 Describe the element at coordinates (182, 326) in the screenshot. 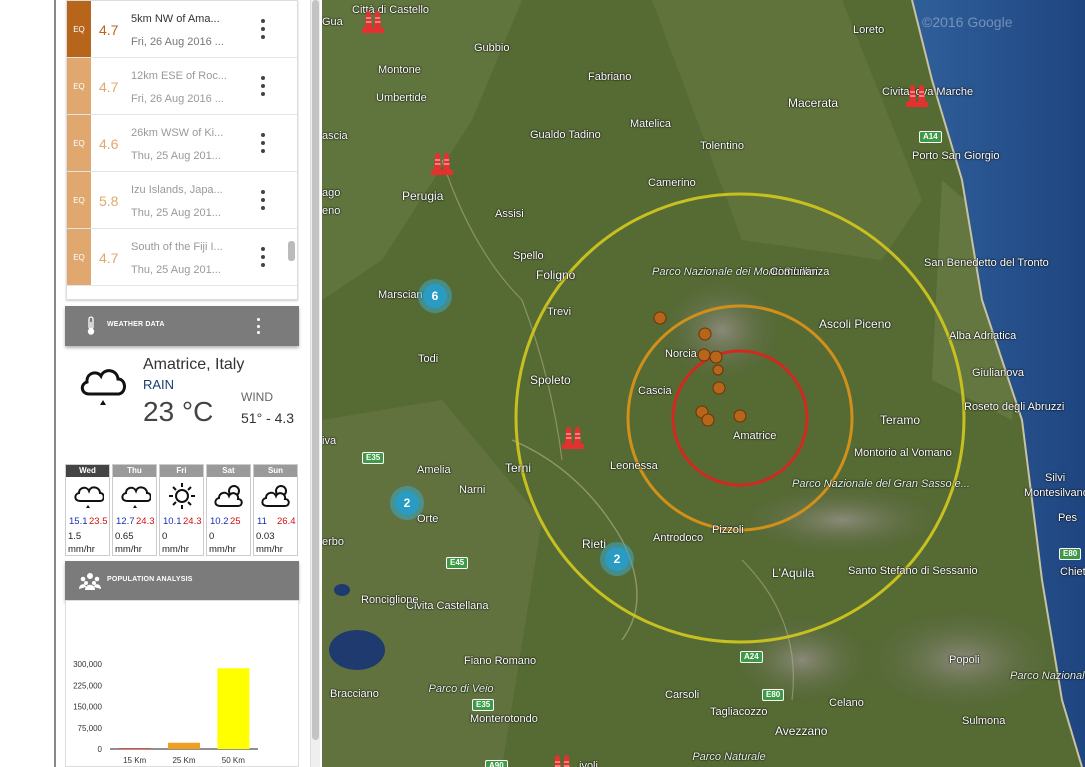

I see `weather-header: WEATHER DATA` at that location.